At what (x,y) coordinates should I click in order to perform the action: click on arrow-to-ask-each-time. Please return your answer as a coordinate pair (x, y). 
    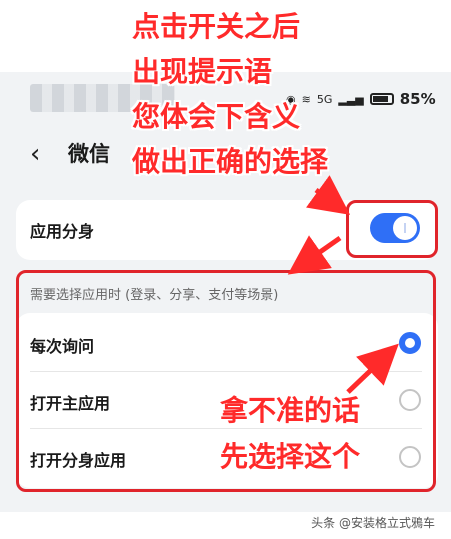
    Looking at the image, I should click on (372, 368).